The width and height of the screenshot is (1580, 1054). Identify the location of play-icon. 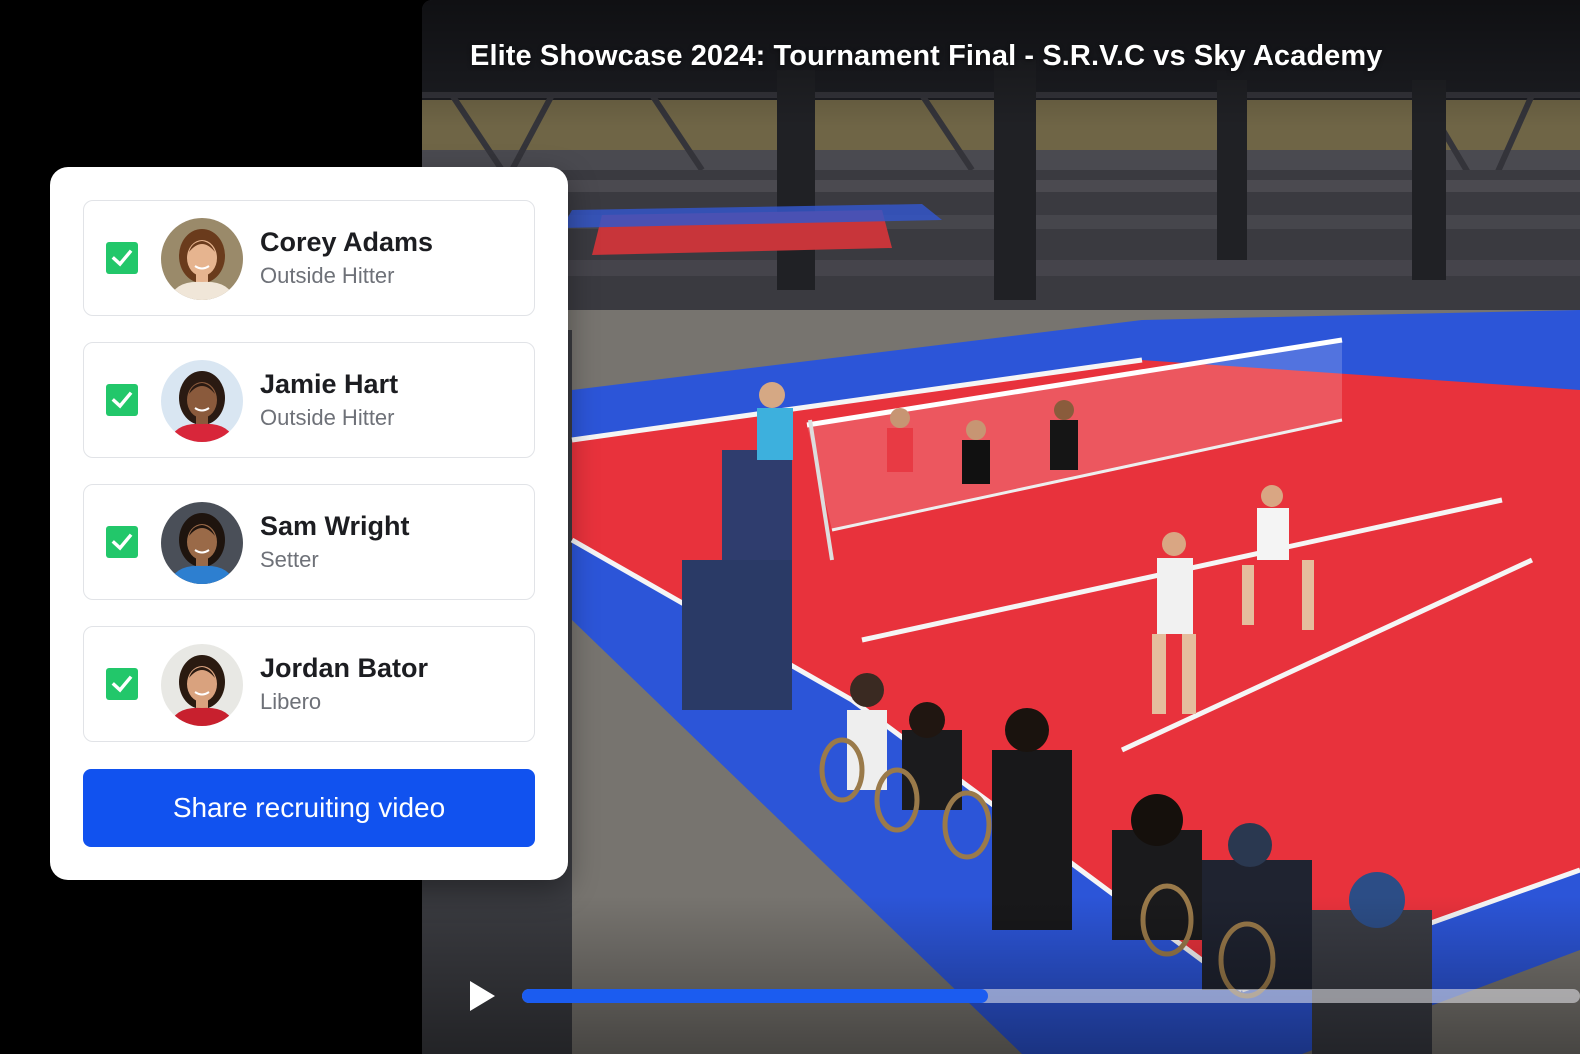
(482, 996).